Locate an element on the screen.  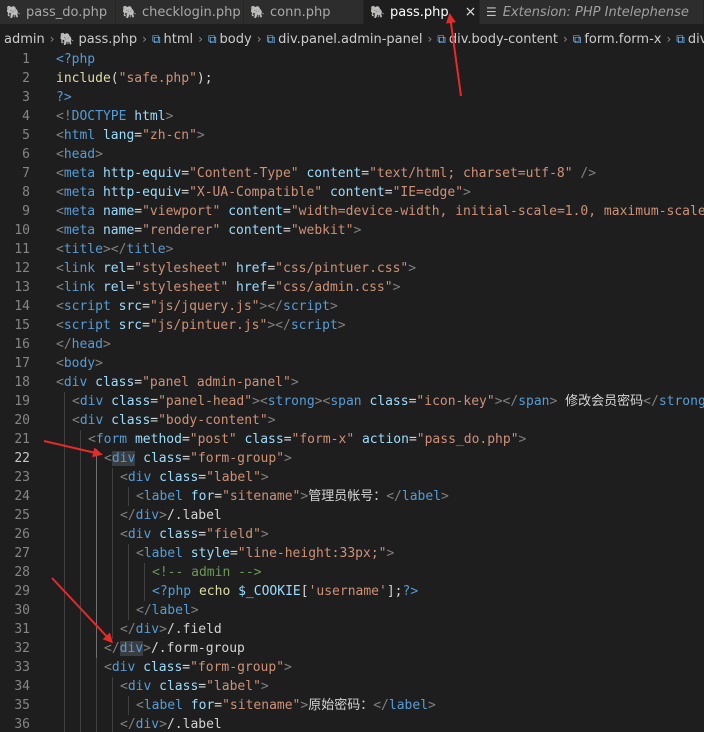
line-number: 1 is located at coordinates (26, 59).